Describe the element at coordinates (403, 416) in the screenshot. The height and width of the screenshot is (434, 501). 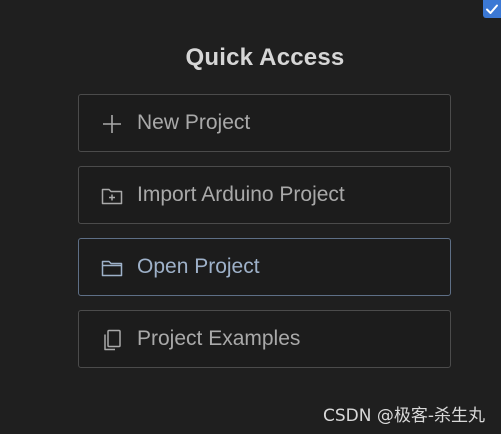
I see `watermark: CSDN @极客-杀生丸` at that location.